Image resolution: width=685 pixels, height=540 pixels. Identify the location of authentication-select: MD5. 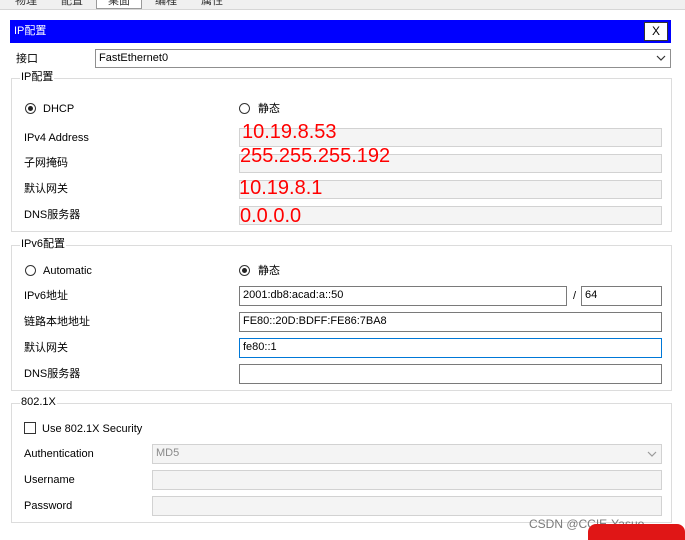
(407, 454).